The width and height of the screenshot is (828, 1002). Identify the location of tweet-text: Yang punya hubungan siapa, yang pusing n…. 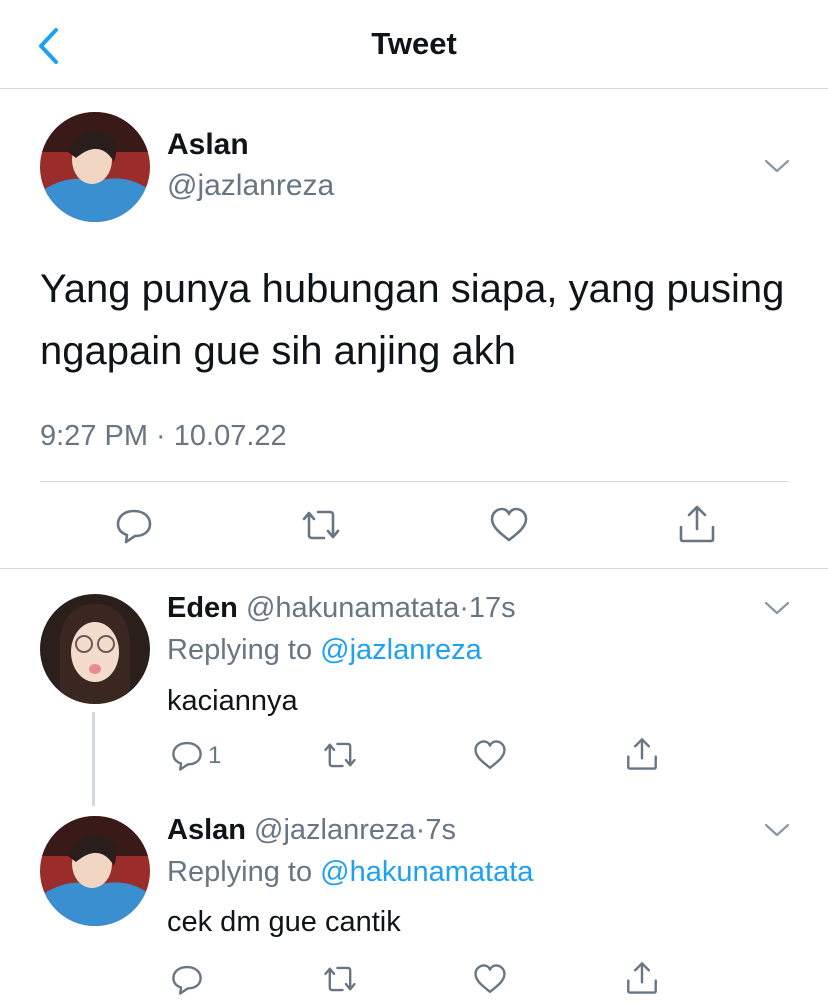
(412, 320).